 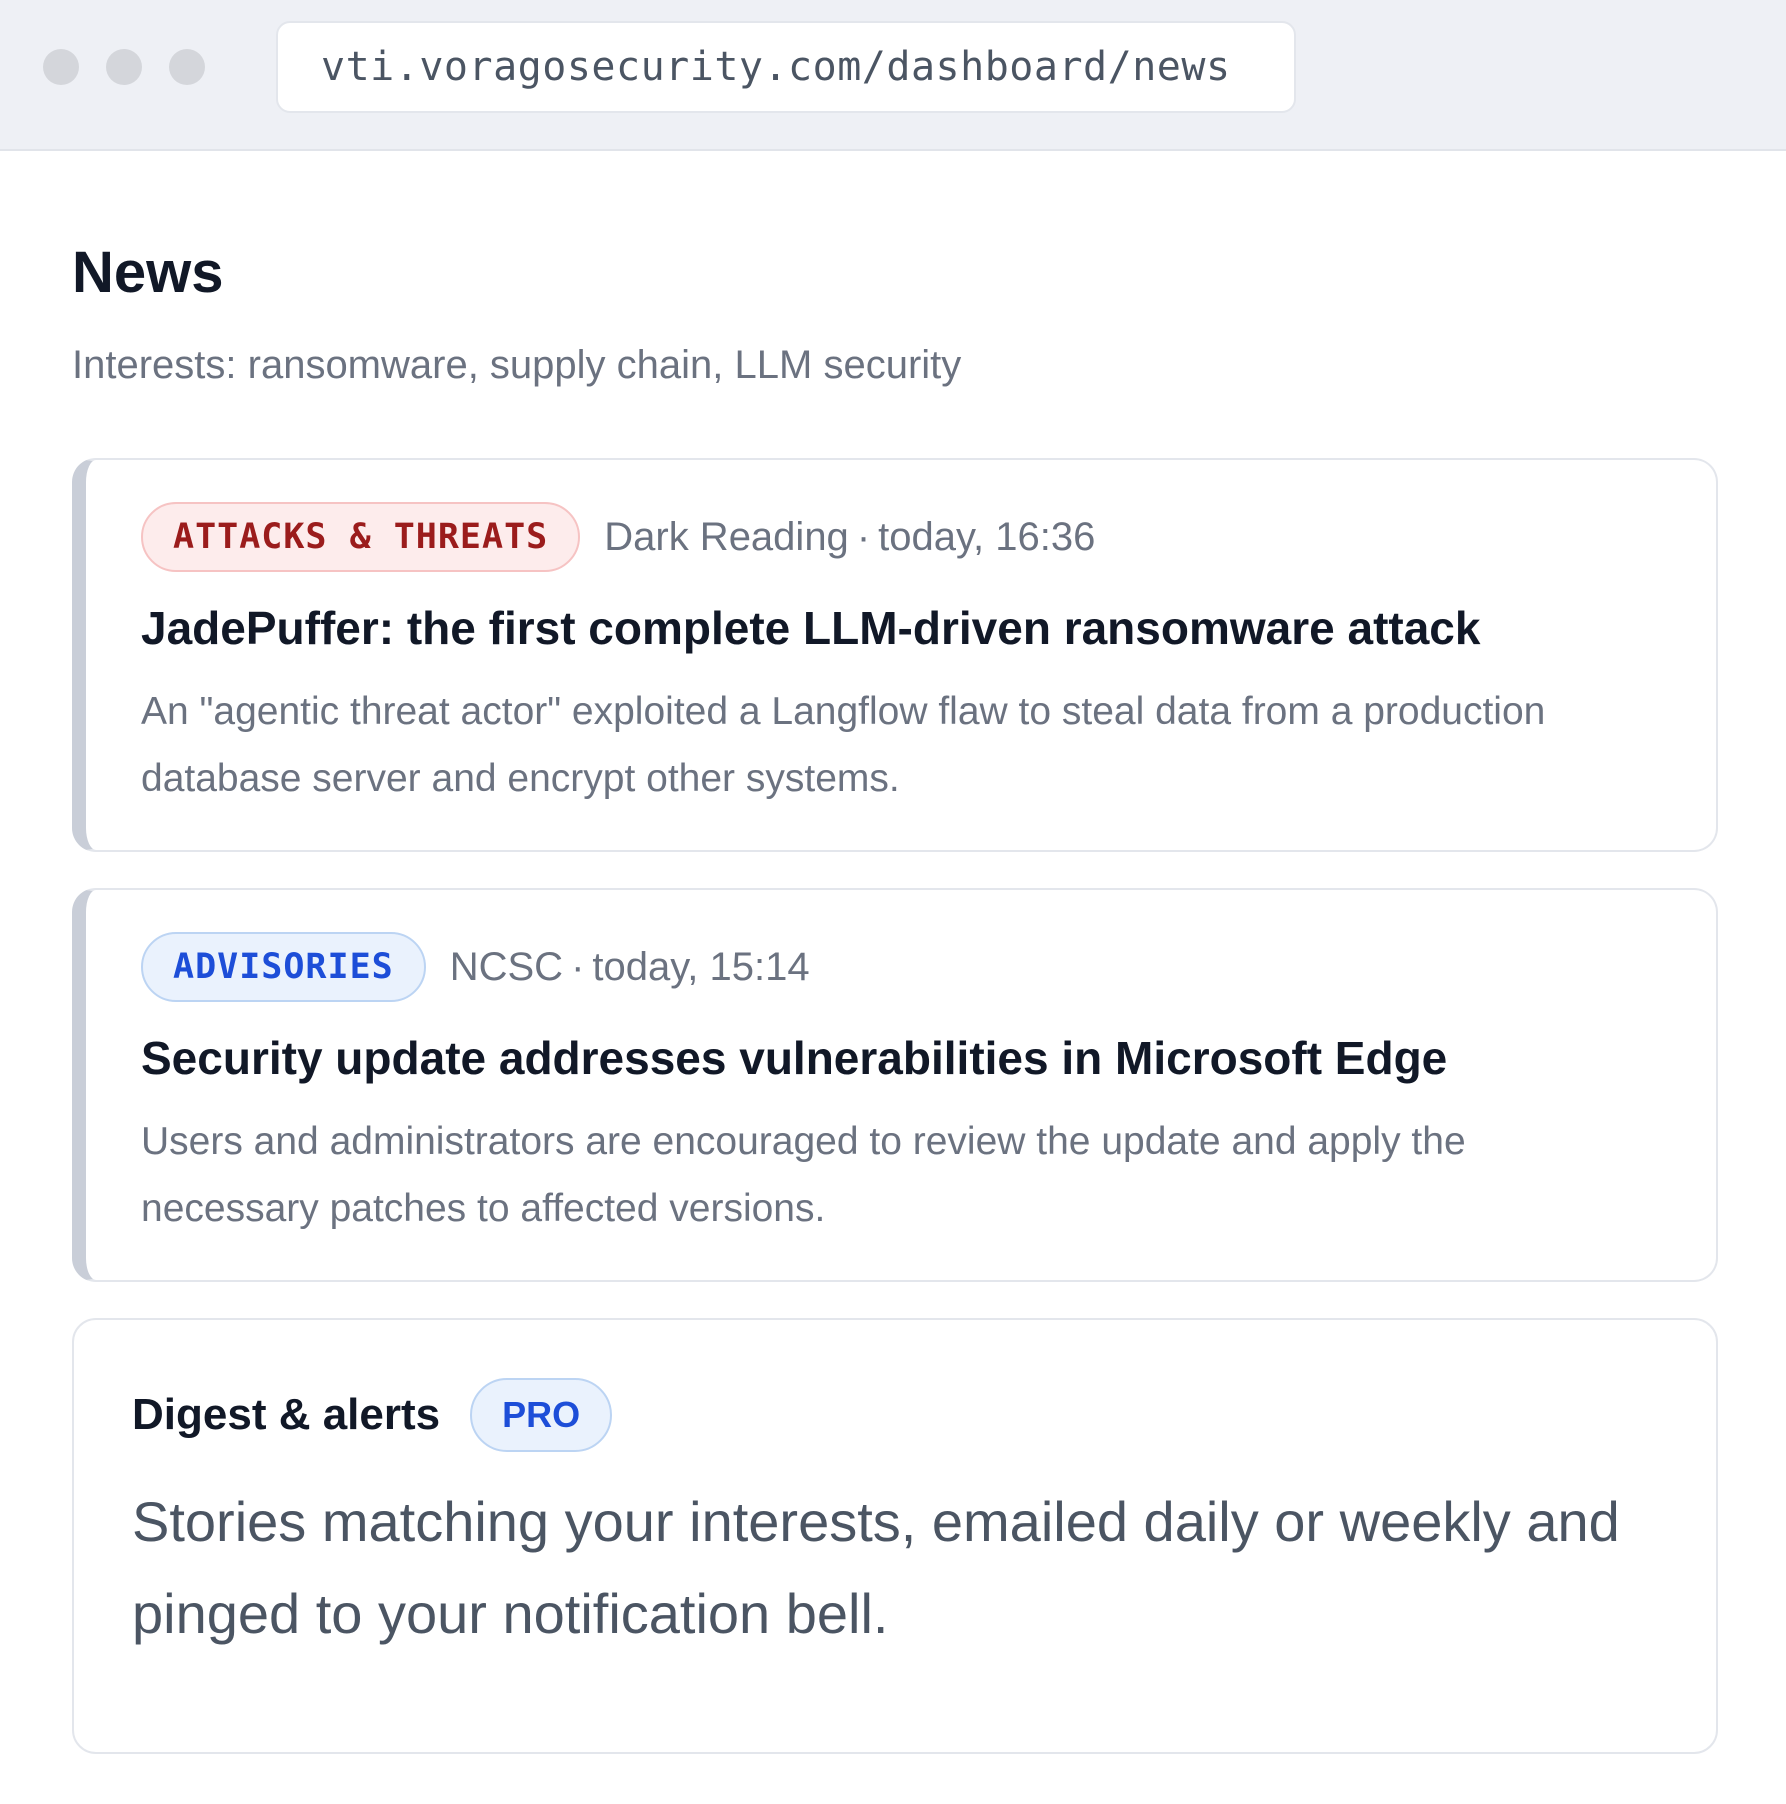 I want to click on news-time: today, 15:14, so click(x=701, y=966).